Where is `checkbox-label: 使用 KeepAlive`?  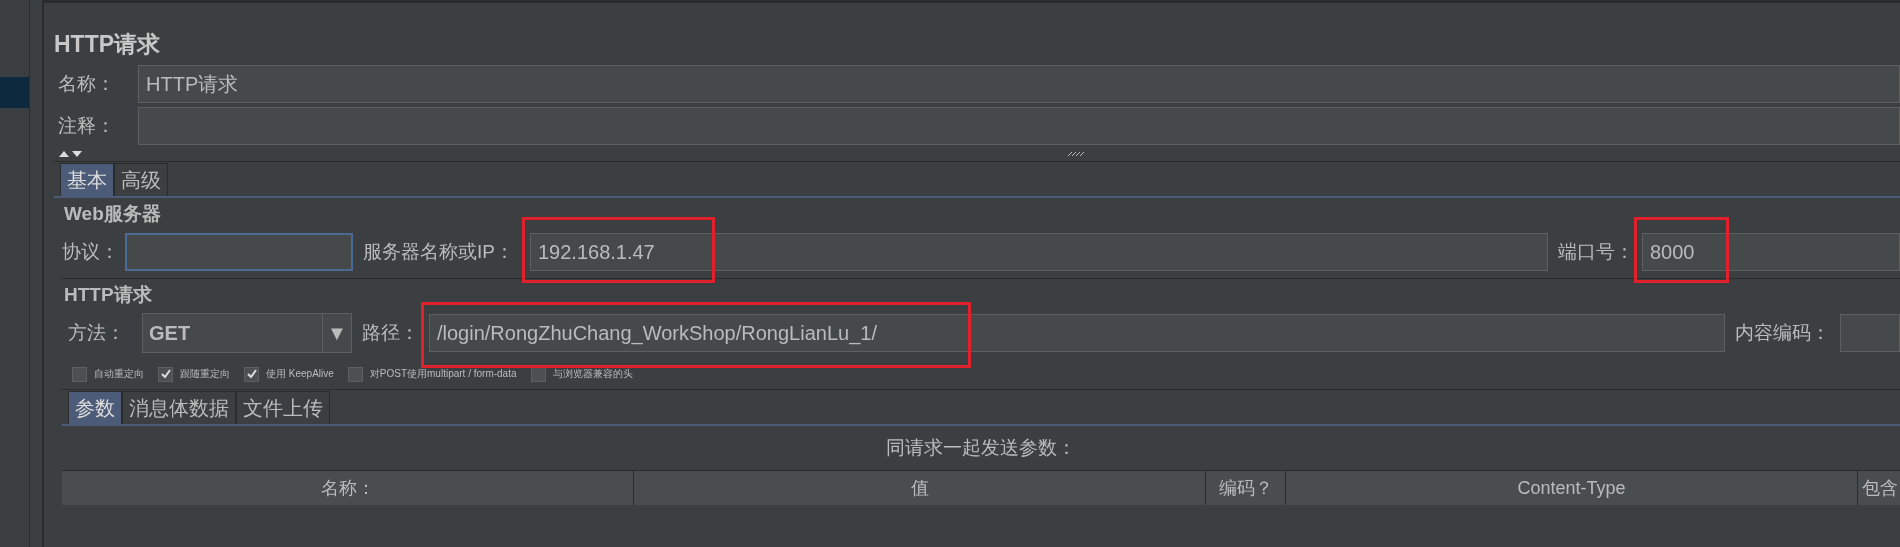
checkbox-label: 使用 KeepAlive is located at coordinates (300, 374).